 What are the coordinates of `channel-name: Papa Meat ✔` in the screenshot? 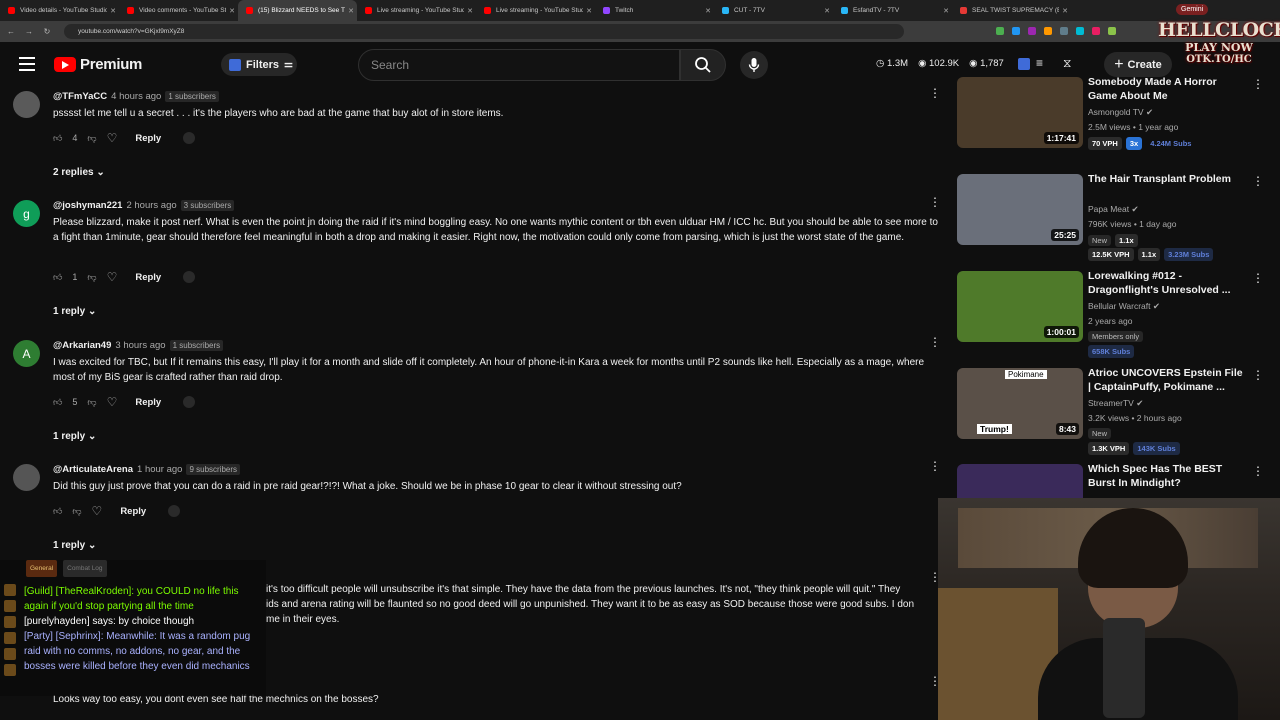 It's located at (1113, 209).